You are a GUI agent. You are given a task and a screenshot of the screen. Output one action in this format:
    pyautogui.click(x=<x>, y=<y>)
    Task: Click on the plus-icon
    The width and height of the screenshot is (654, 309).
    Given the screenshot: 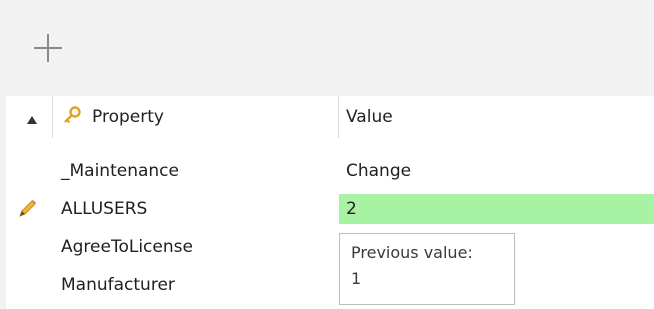 What is the action you would take?
    pyautogui.click(x=48, y=48)
    